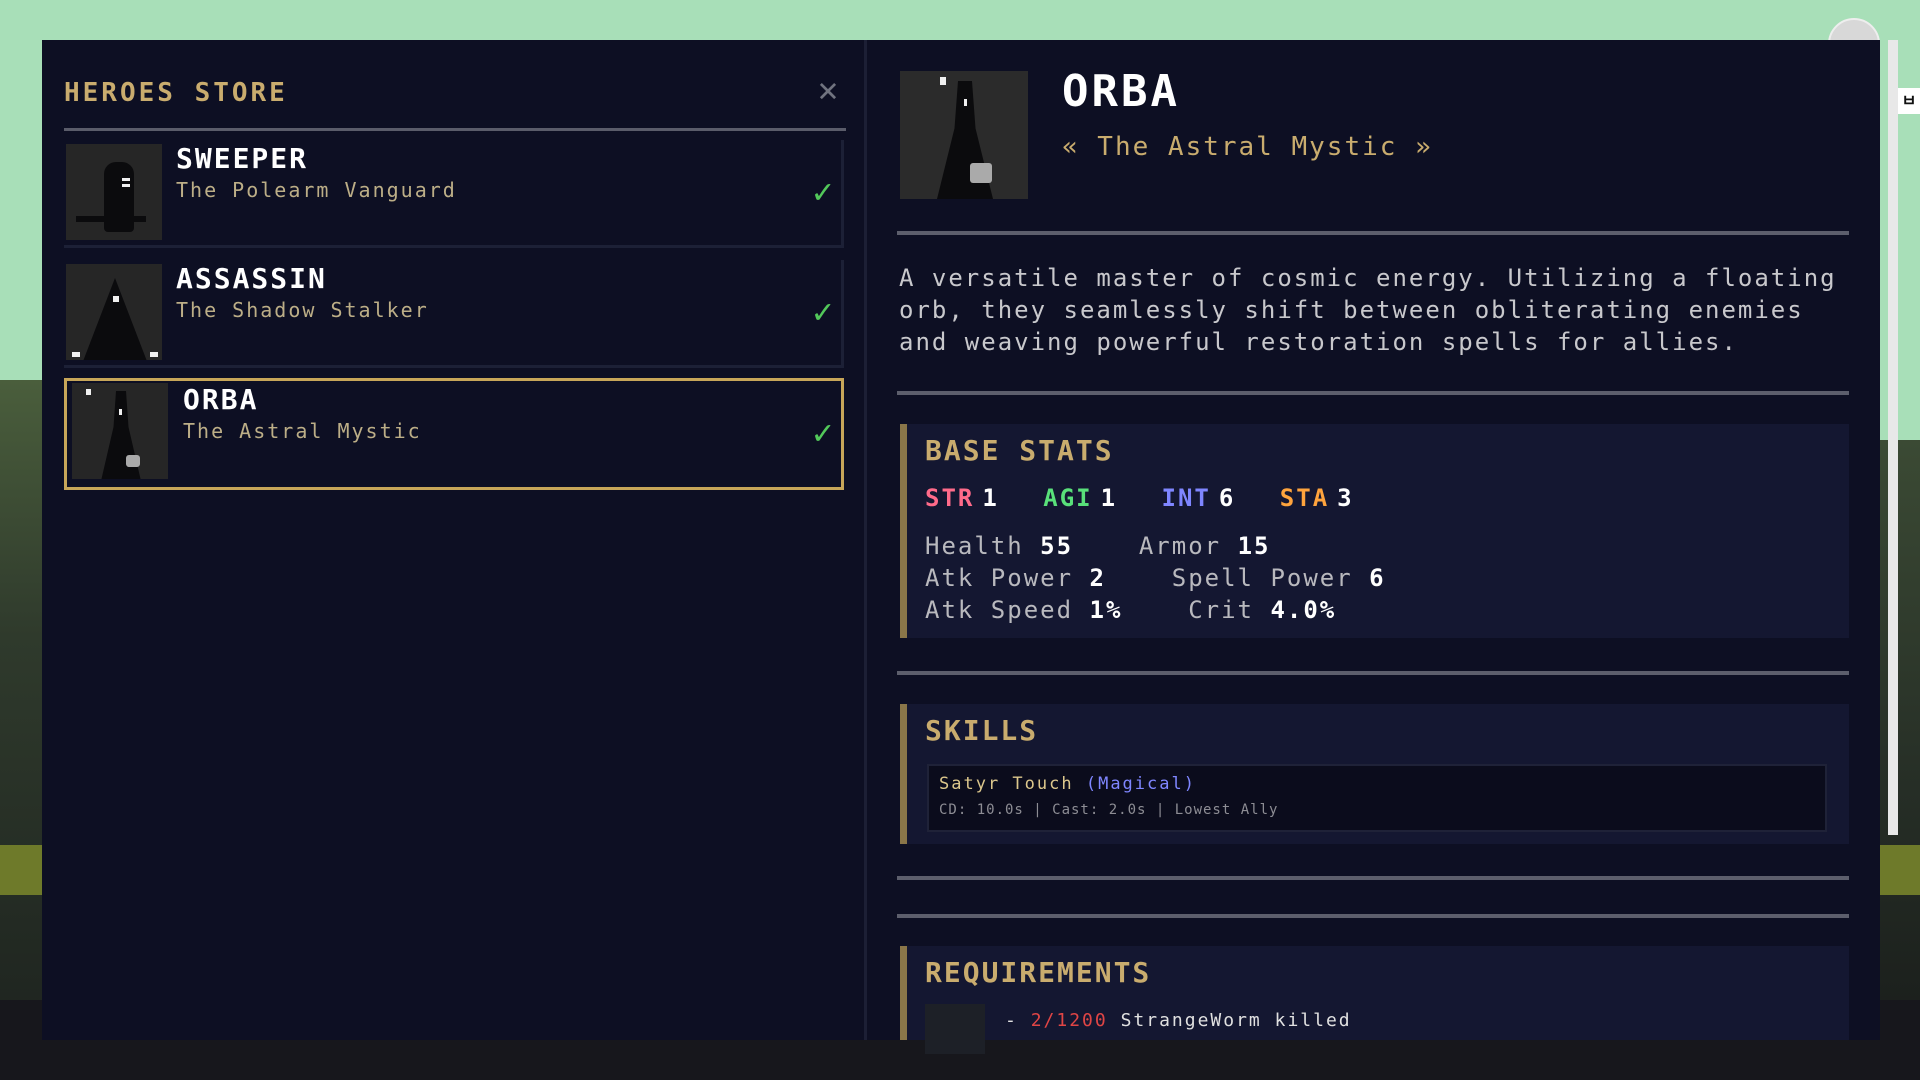 Image resolution: width=1920 pixels, height=1080 pixels. What do you see at coordinates (1143, 498) in the screenshot?
I see `attribute-row: STR 1 AGI 1 INT 6 STA 3` at bounding box center [1143, 498].